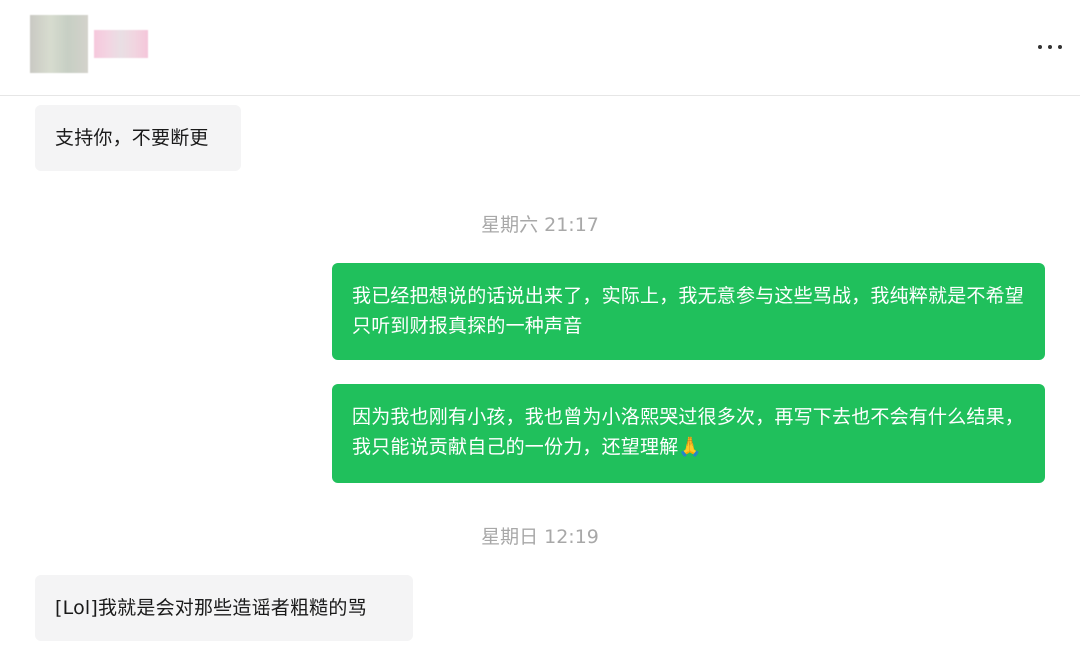 This screenshot has height=649, width=1080. Describe the element at coordinates (224, 608) in the screenshot. I see `incoming-message: [Lol]我就是会对那些造谣者粗糙的骂` at that location.